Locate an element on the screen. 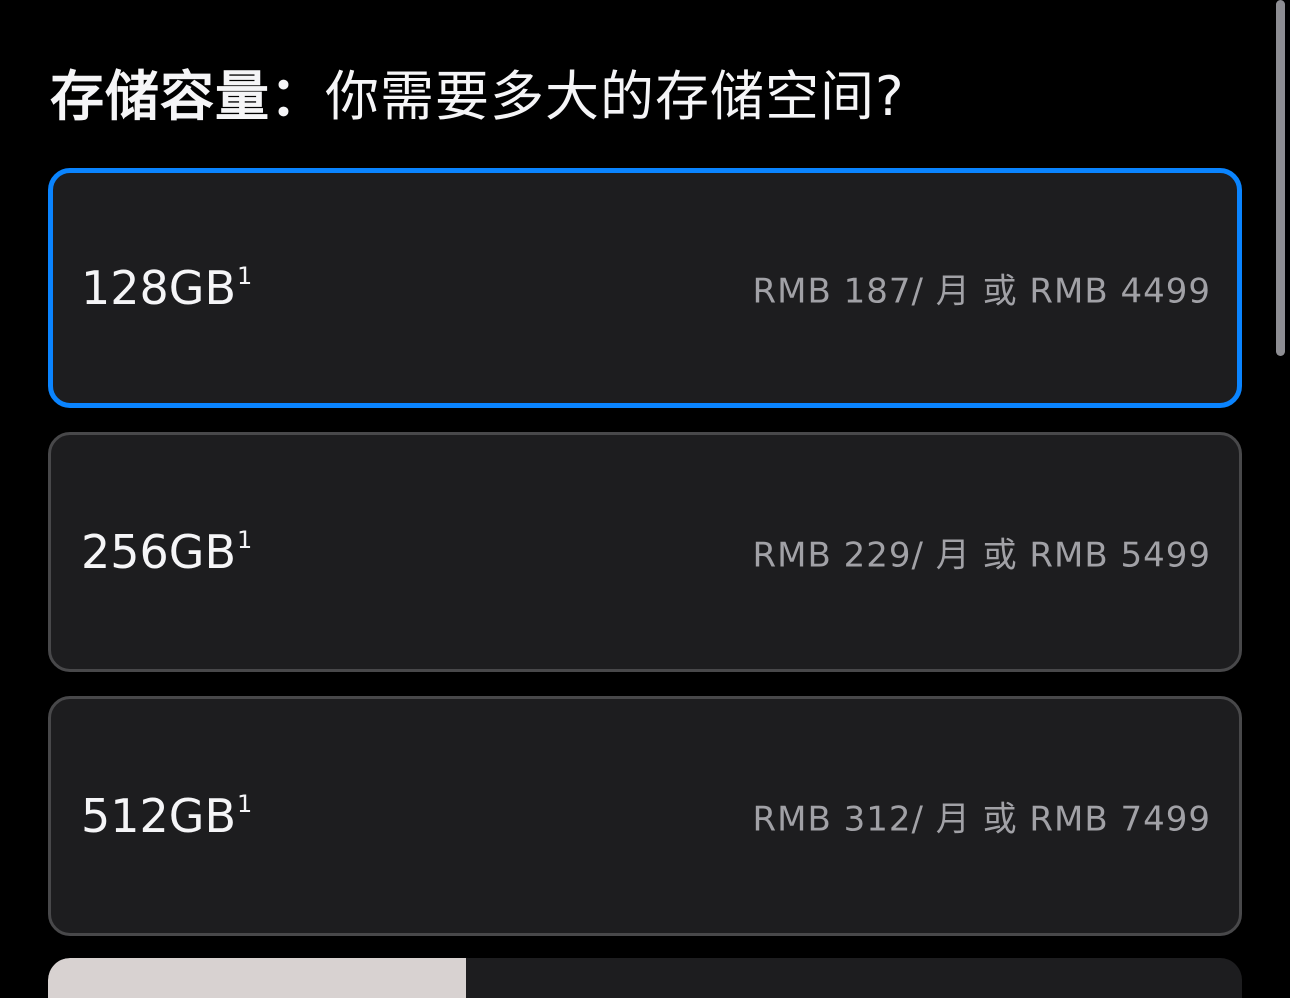 This screenshot has width=1290, height=998. page-title: 存储容量：你需要多大的存储空间? is located at coordinates (477, 97).